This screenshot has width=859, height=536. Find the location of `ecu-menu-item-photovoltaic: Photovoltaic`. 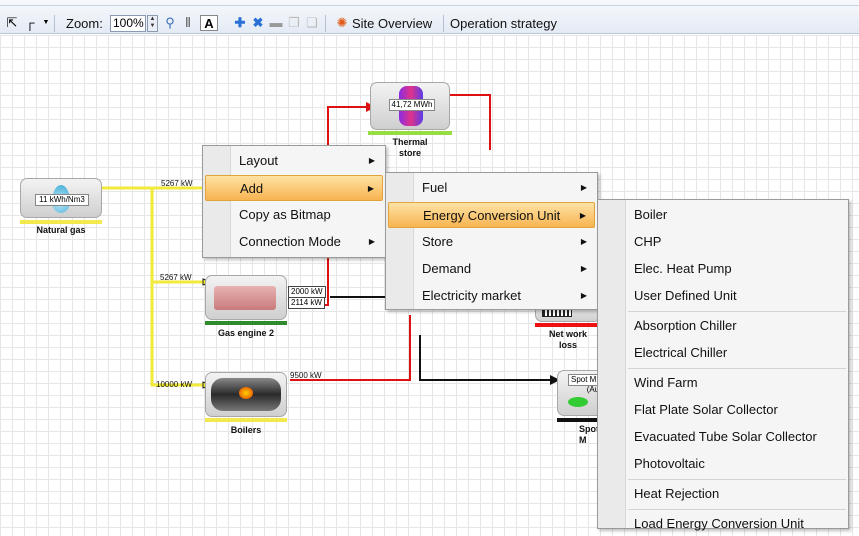

ecu-menu-item-photovoltaic: Photovoltaic is located at coordinates (723, 464).